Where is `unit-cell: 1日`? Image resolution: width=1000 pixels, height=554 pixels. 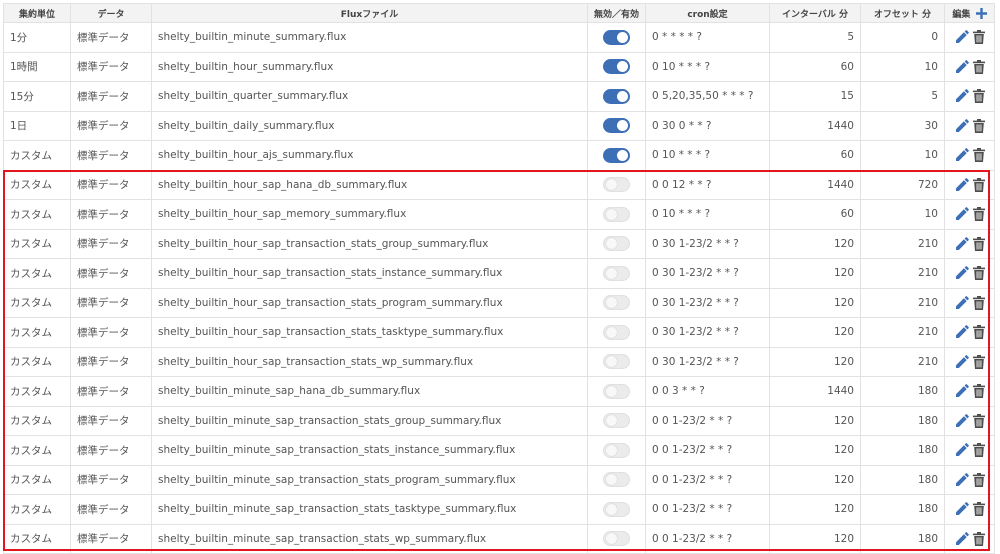
unit-cell: 1日 is located at coordinates (37, 125).